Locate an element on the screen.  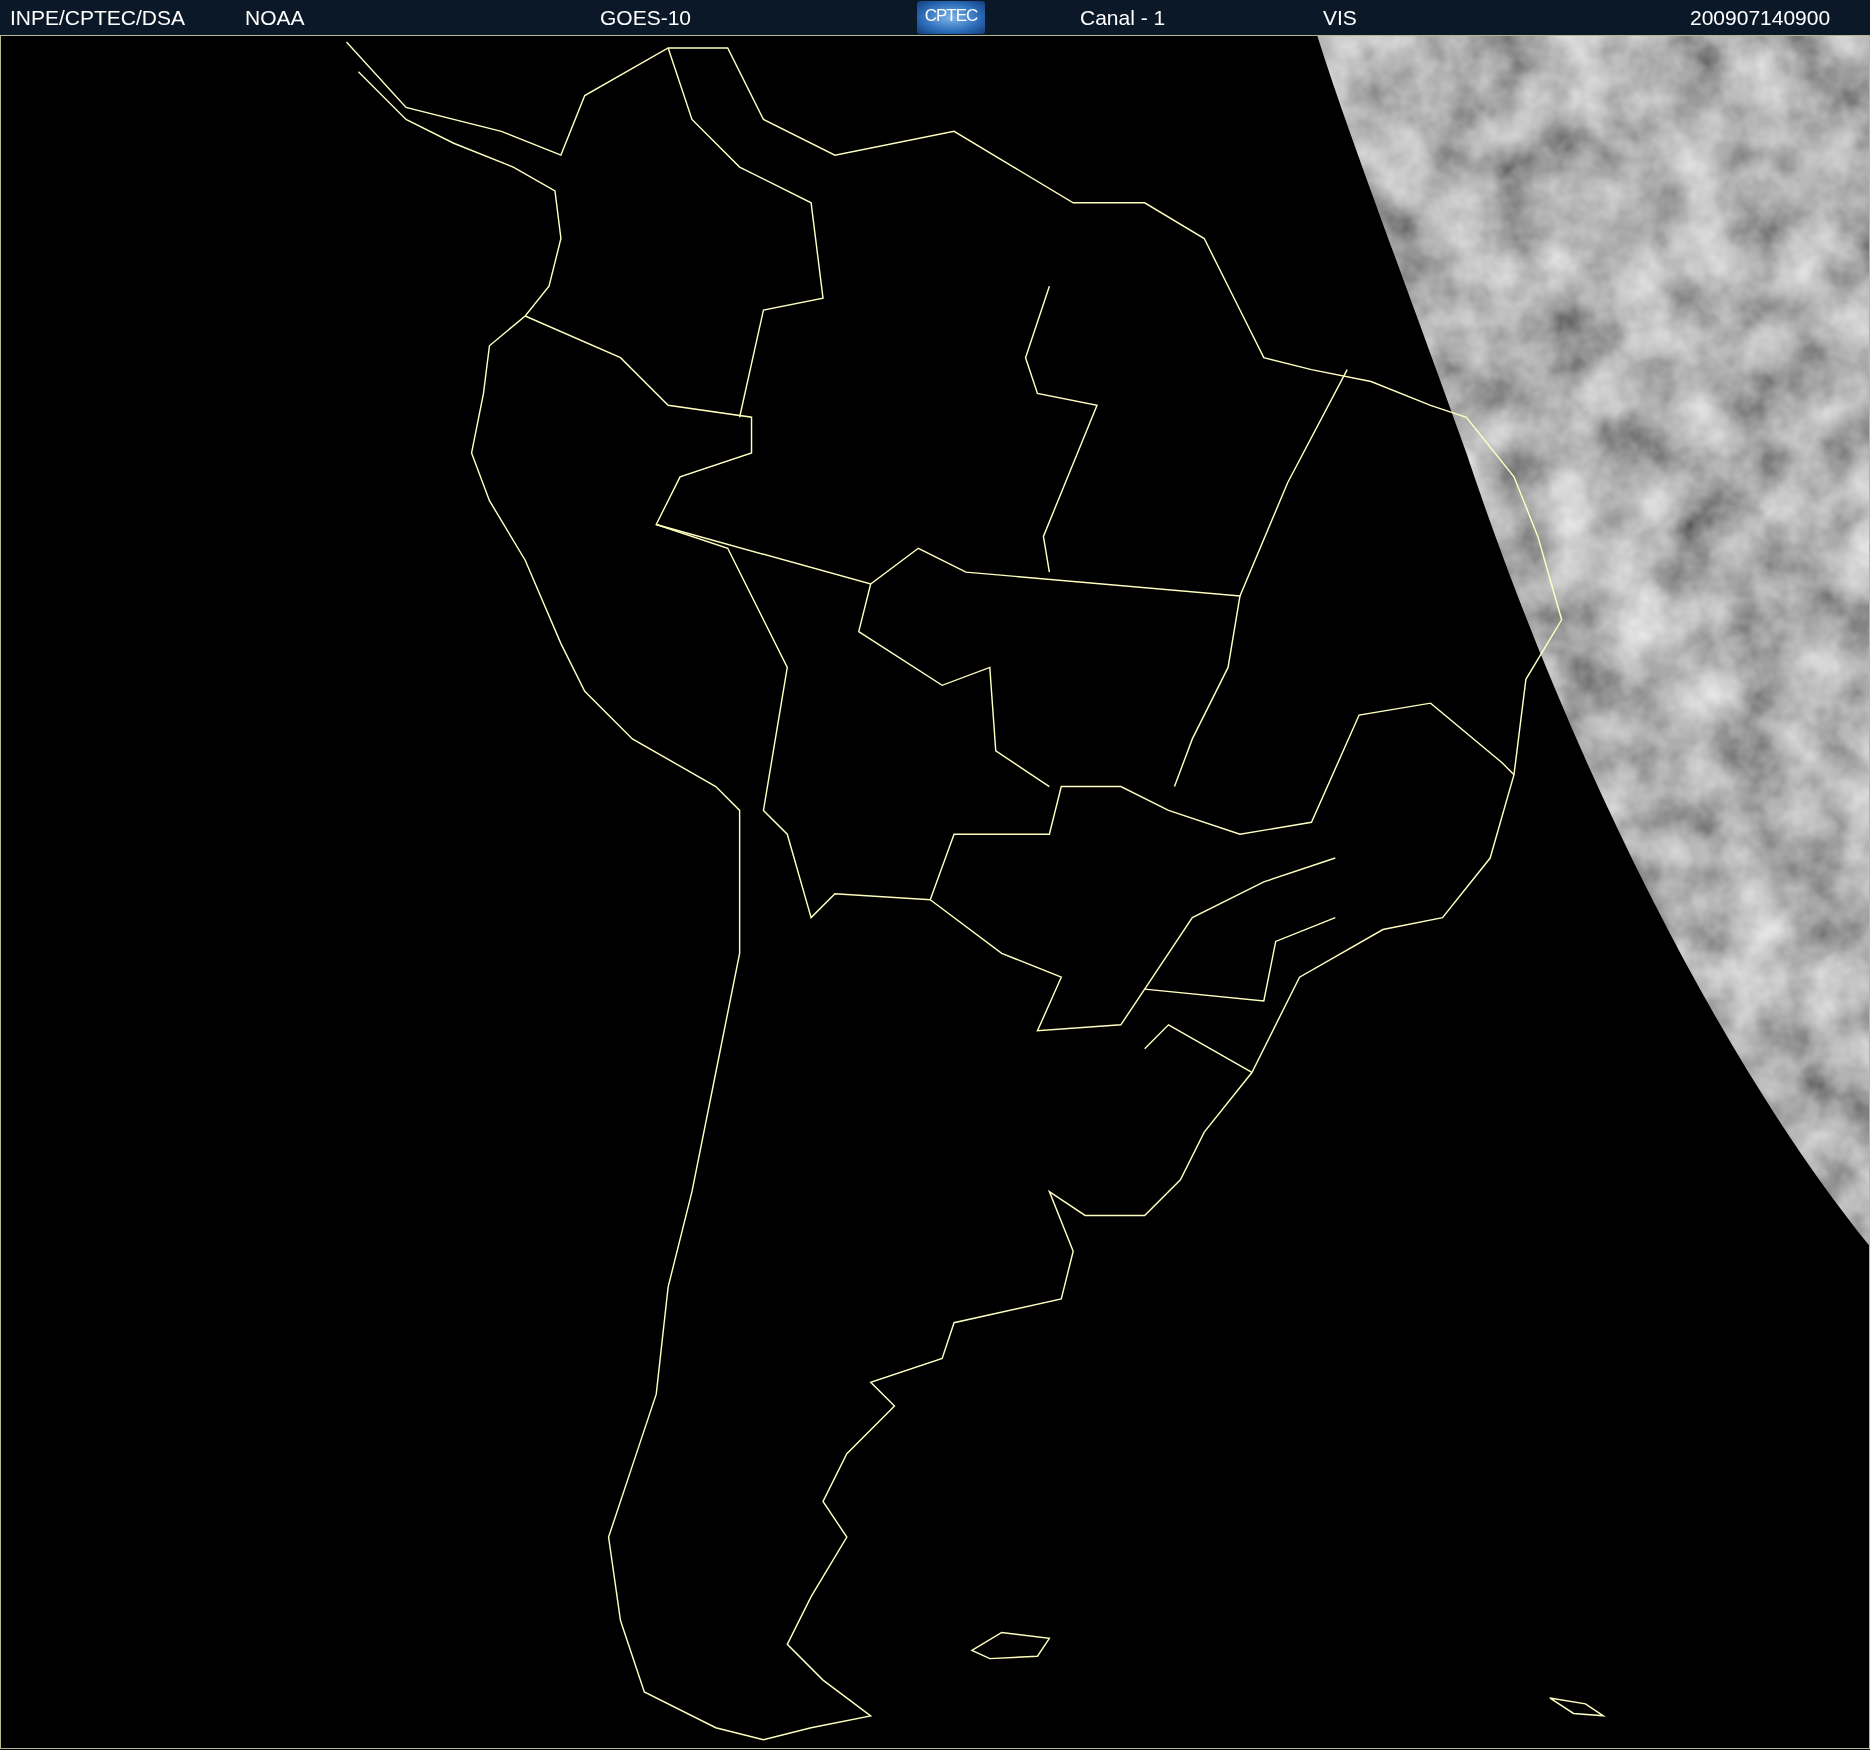
header-label: VIS is located at coordinates (1340, 18).